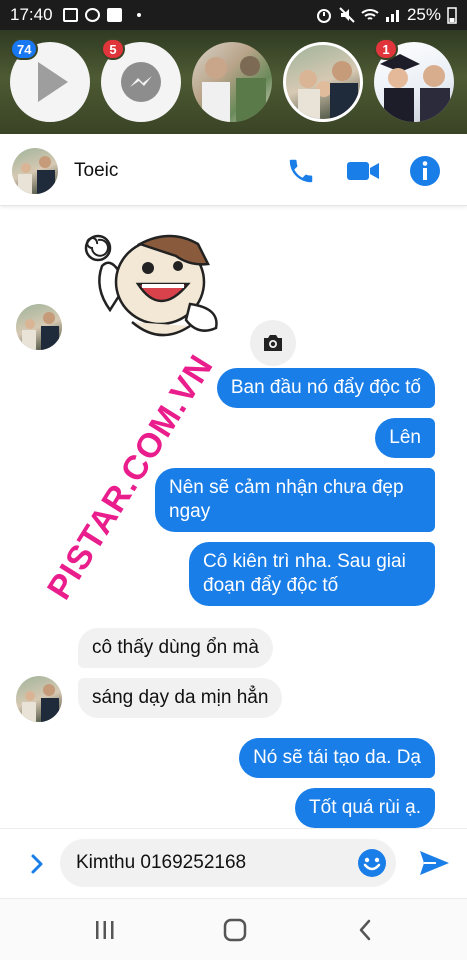  I want to click on phone-icon, so click(301, 171).